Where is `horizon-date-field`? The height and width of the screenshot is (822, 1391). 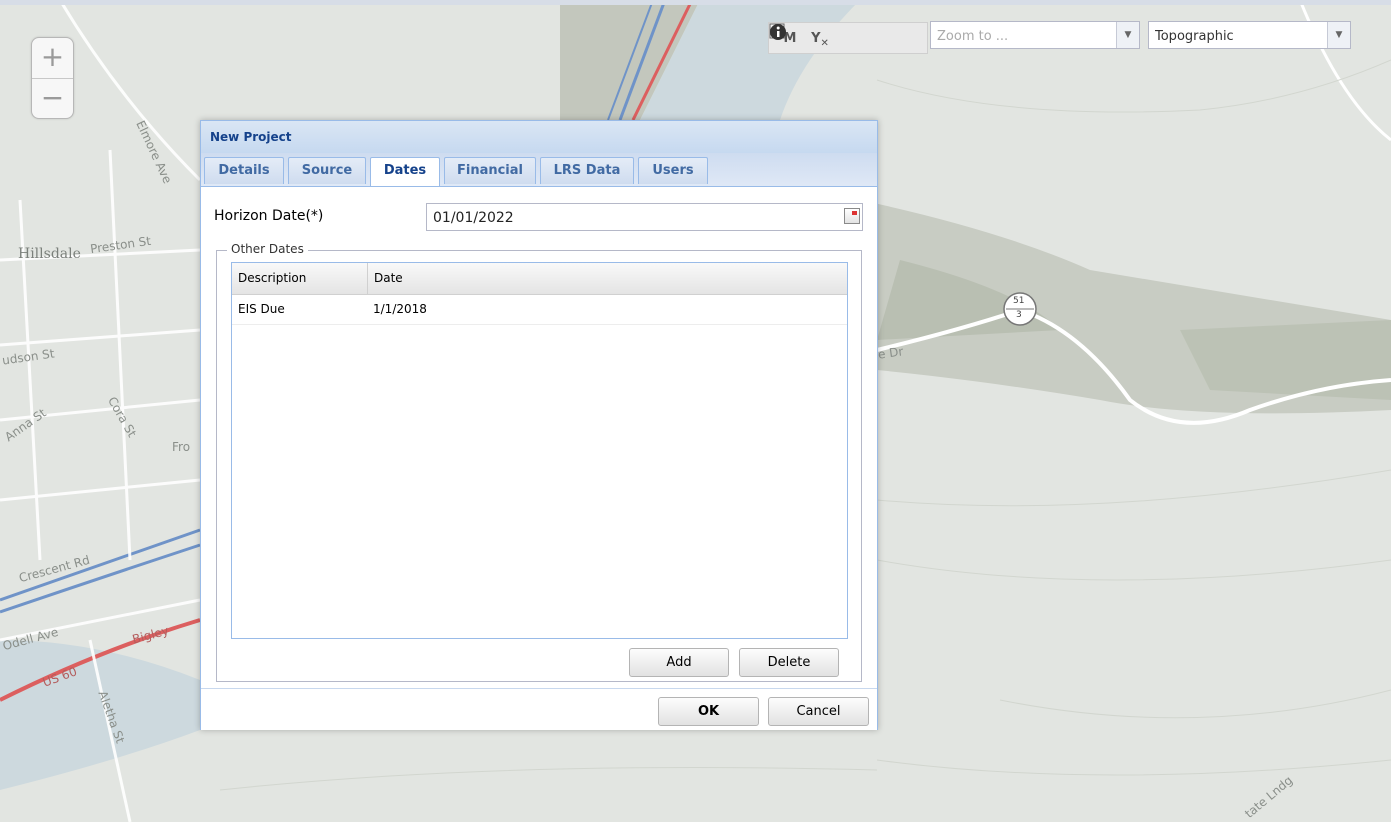
horizon-date-field is located at coordinates (644, 217).